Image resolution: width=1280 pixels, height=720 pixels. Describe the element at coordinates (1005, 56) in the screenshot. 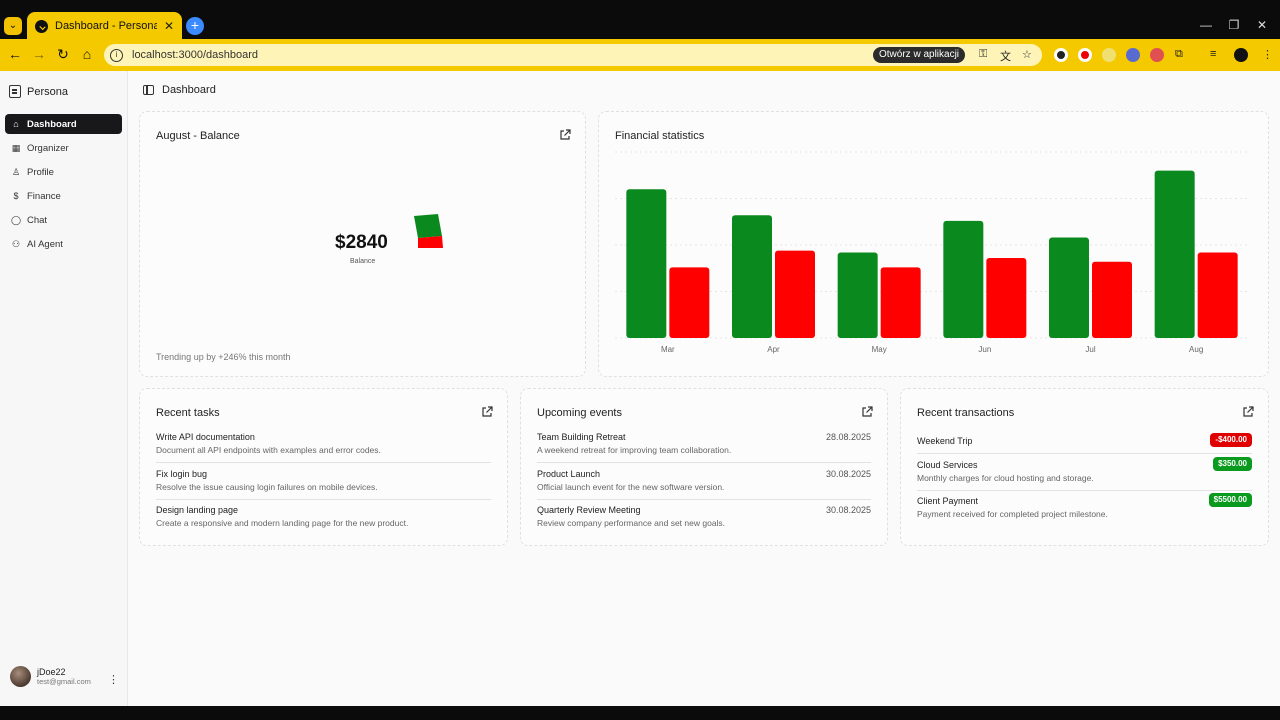

I see `translate-icon: 文` at that location.